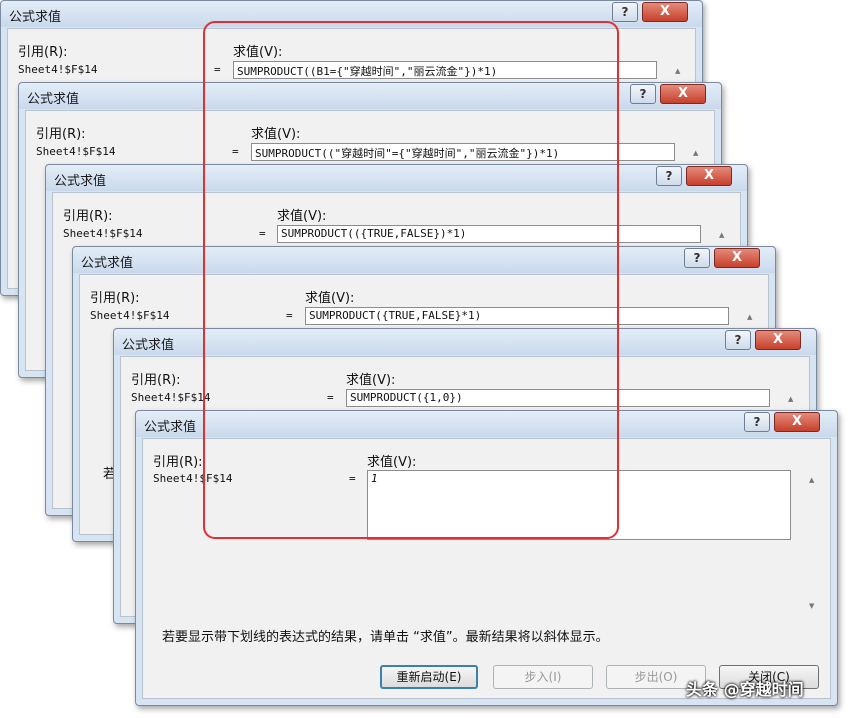 The height and width of the screenshot is (718, 865). I want to click on dialog-5-evaluation-box: SUMPRODUCT({1,0}), so click(558, 398).